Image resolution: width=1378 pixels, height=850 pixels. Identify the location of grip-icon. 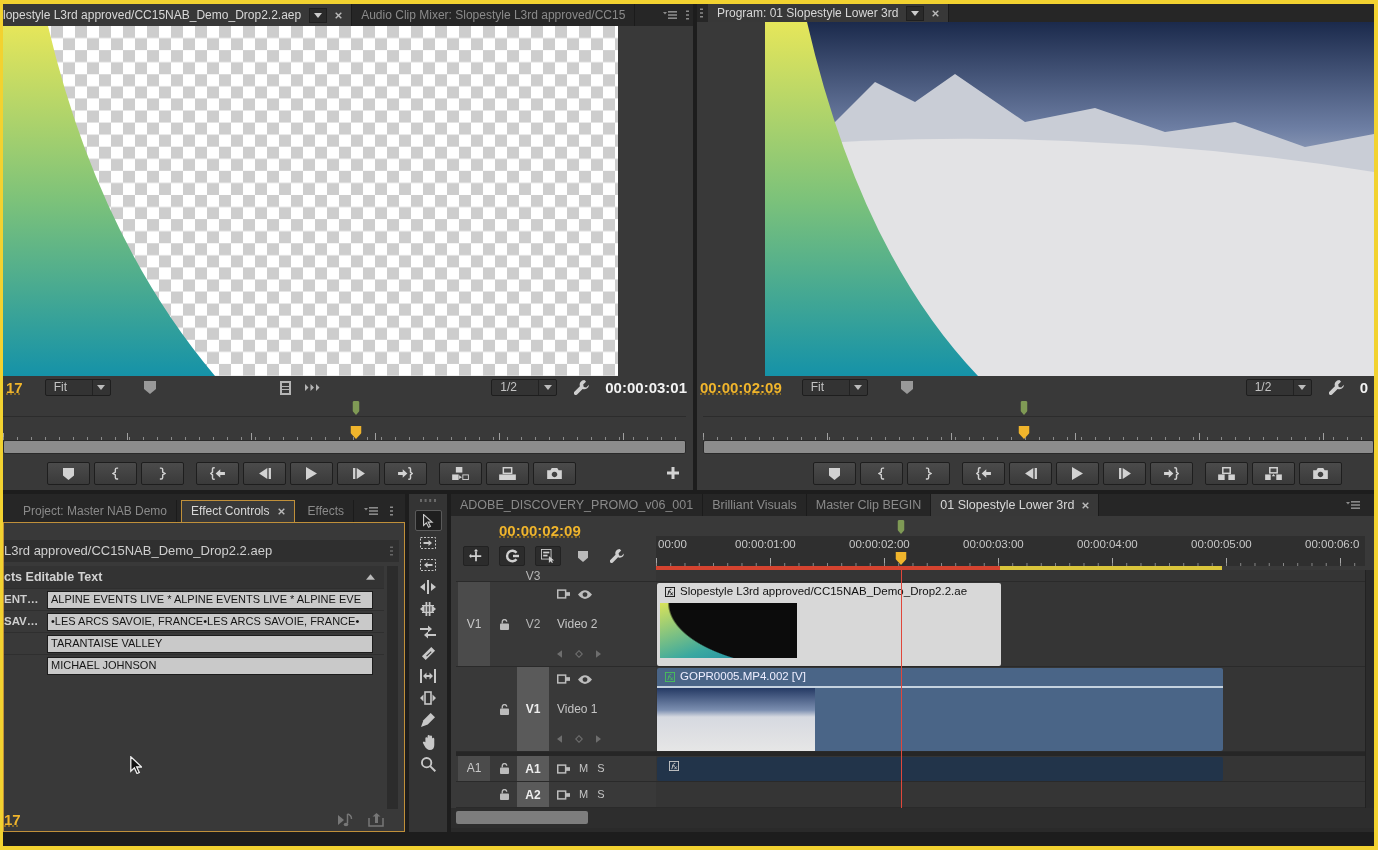
(391, 511).